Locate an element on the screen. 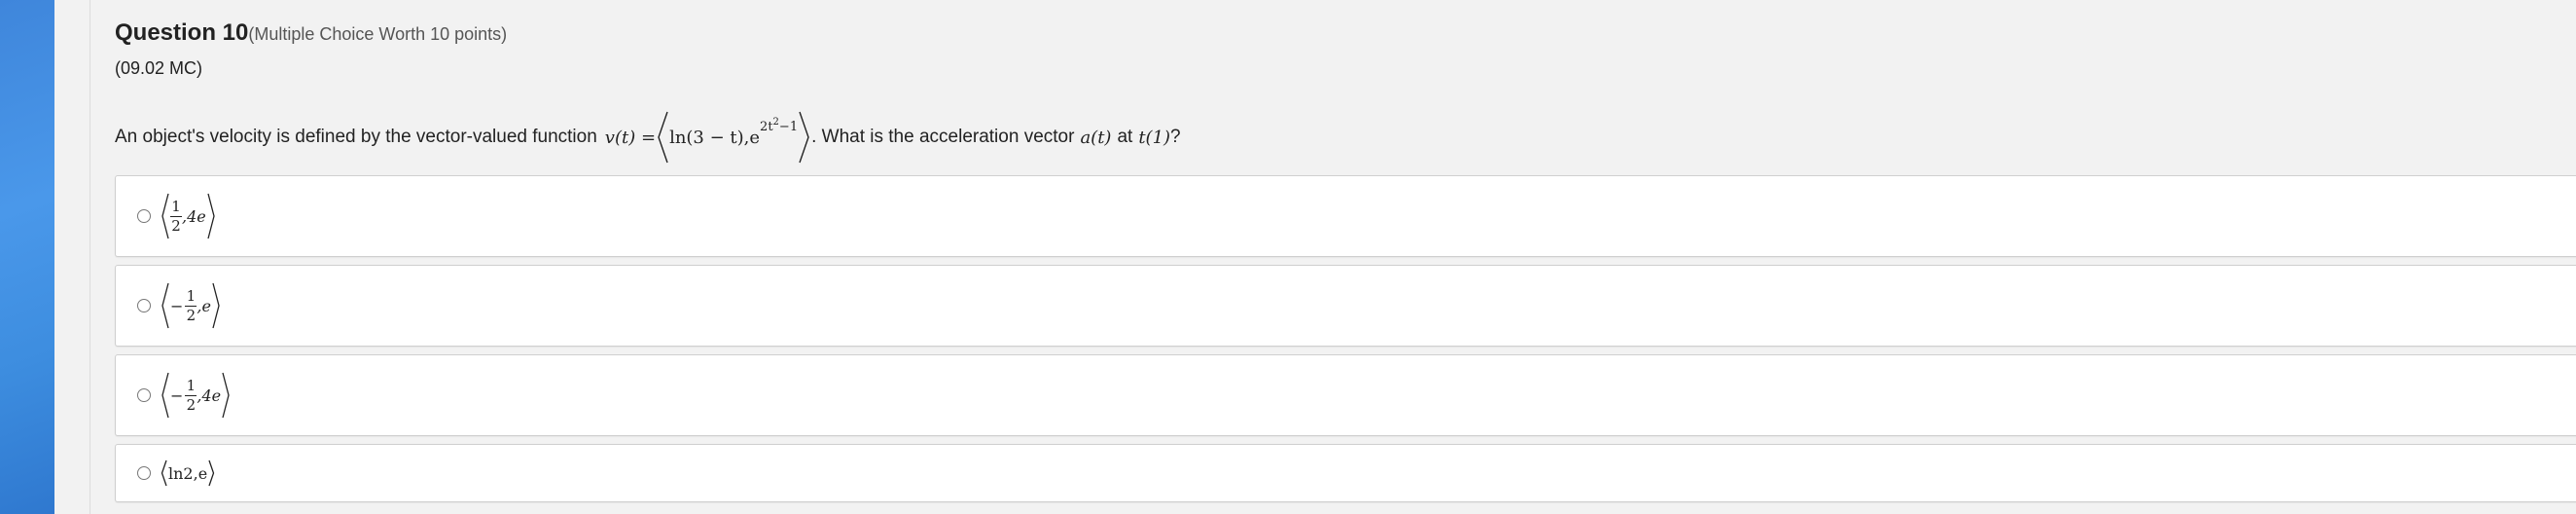  option-d-text: ln2,e is located at coordinates (188, 473).